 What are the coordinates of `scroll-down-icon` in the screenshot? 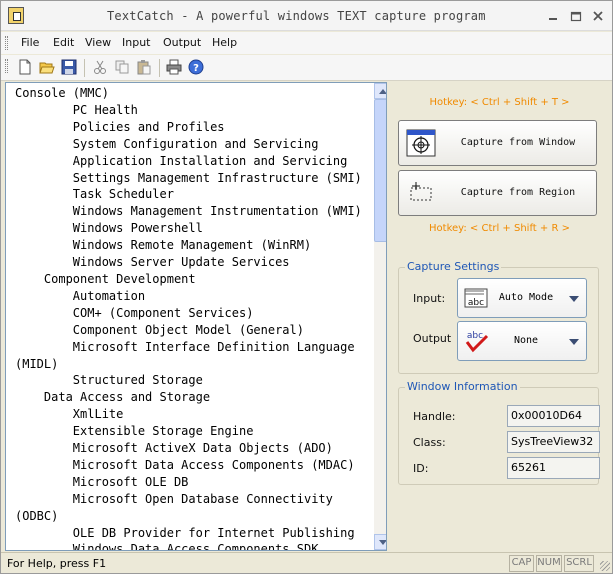 It's located at (380, 542).